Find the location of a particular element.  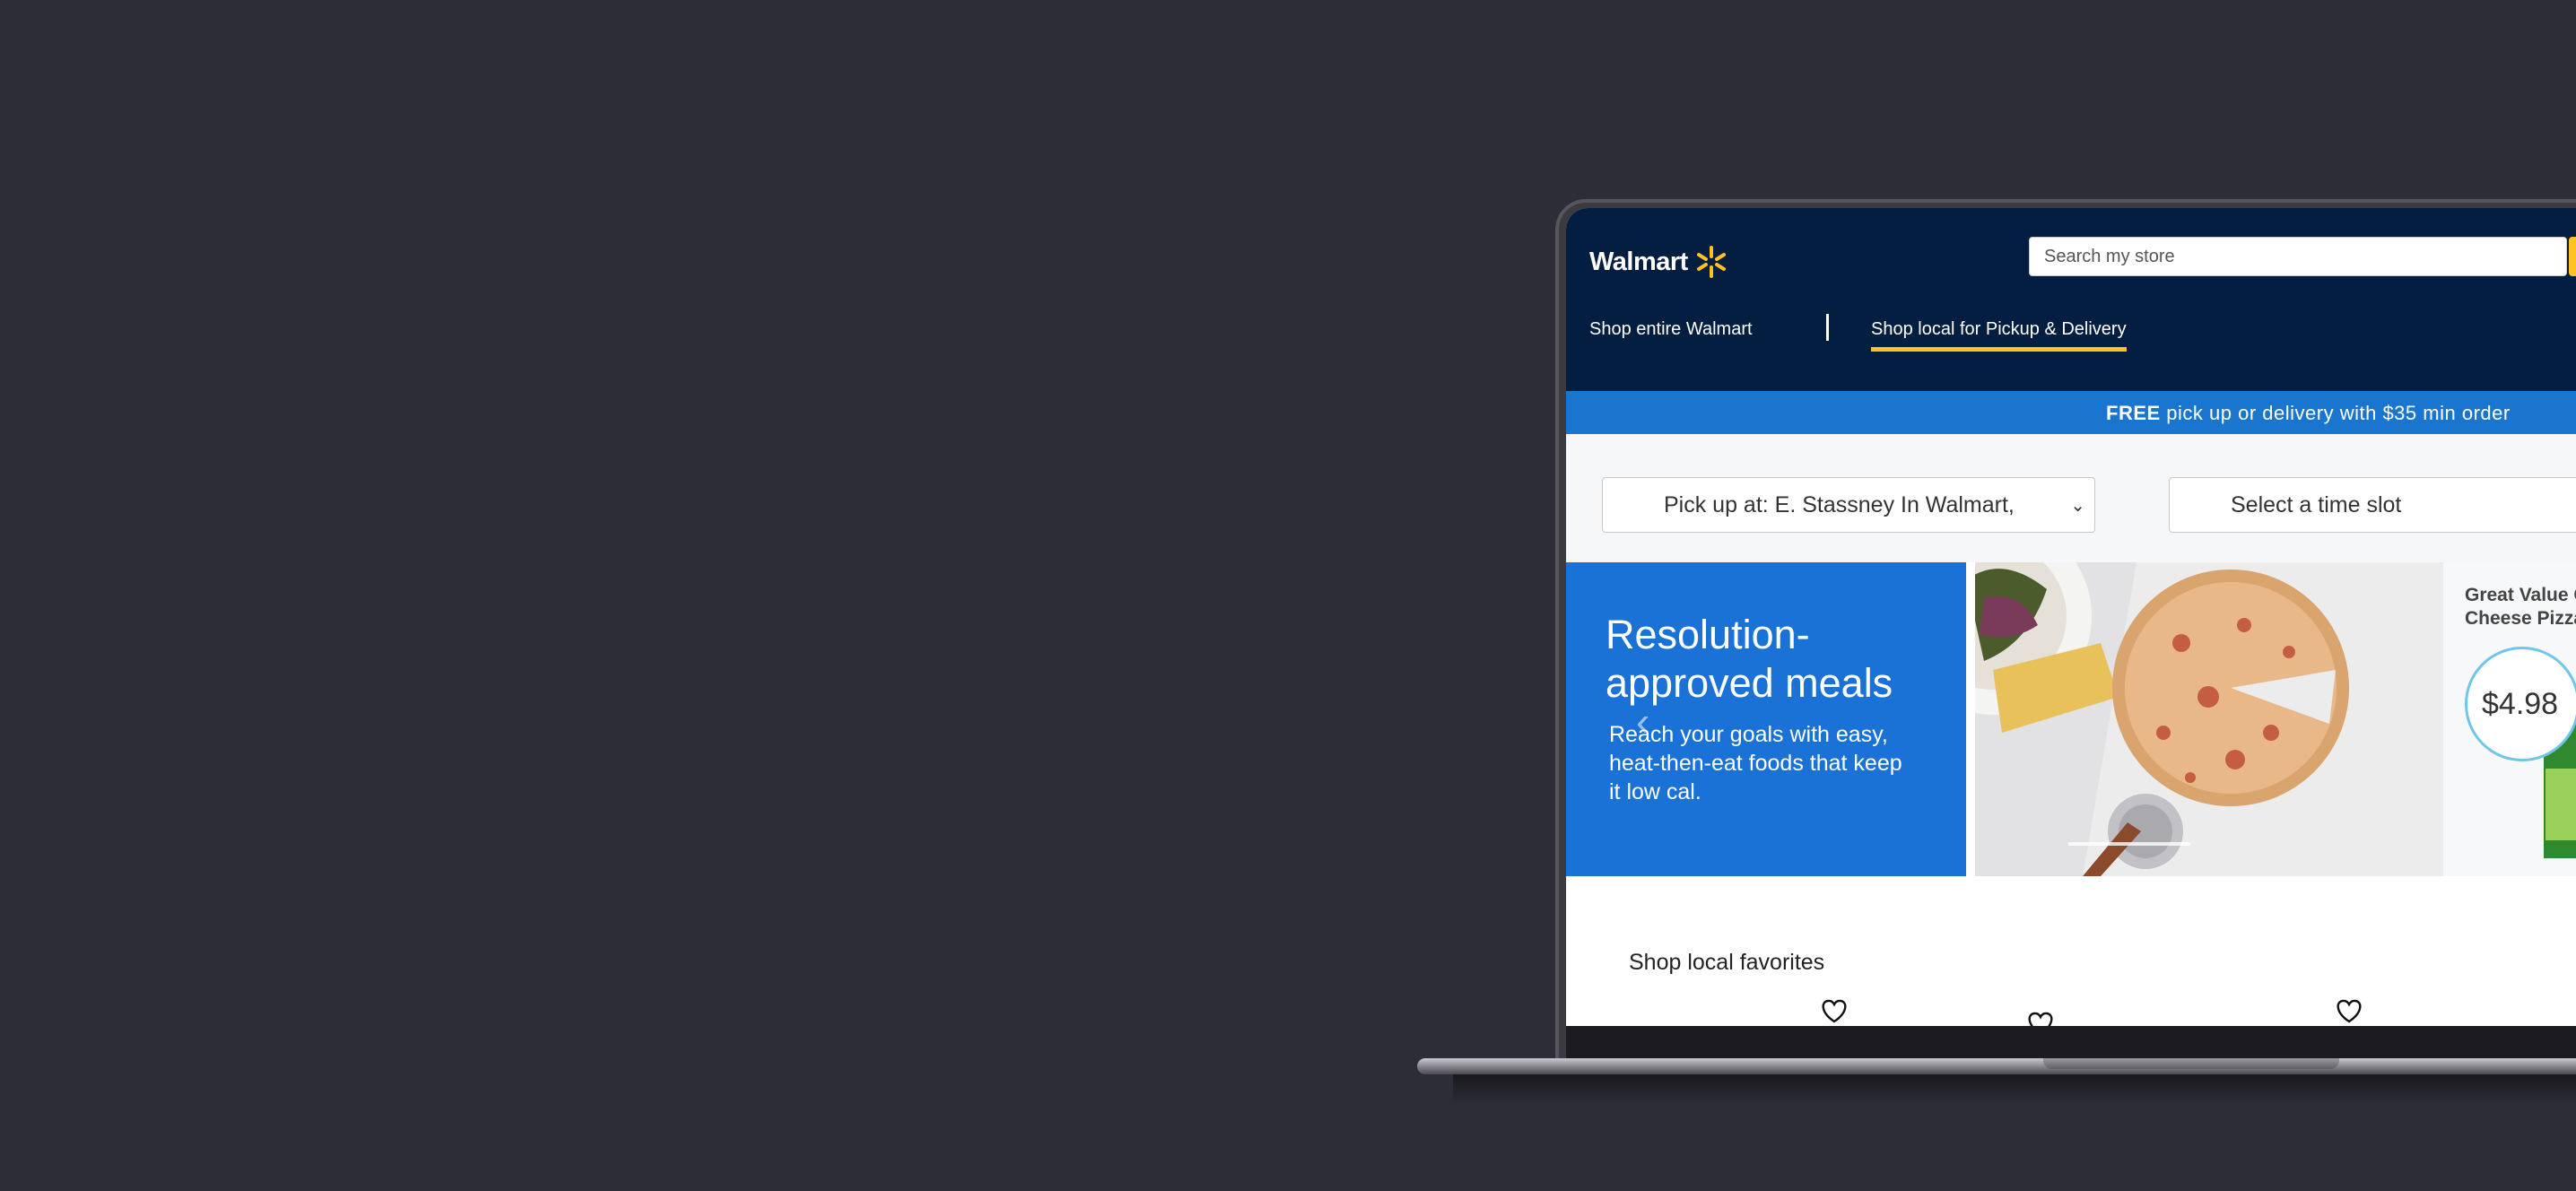

carousel-prev-icon: ‹ is located at coordinates (1642, 721).